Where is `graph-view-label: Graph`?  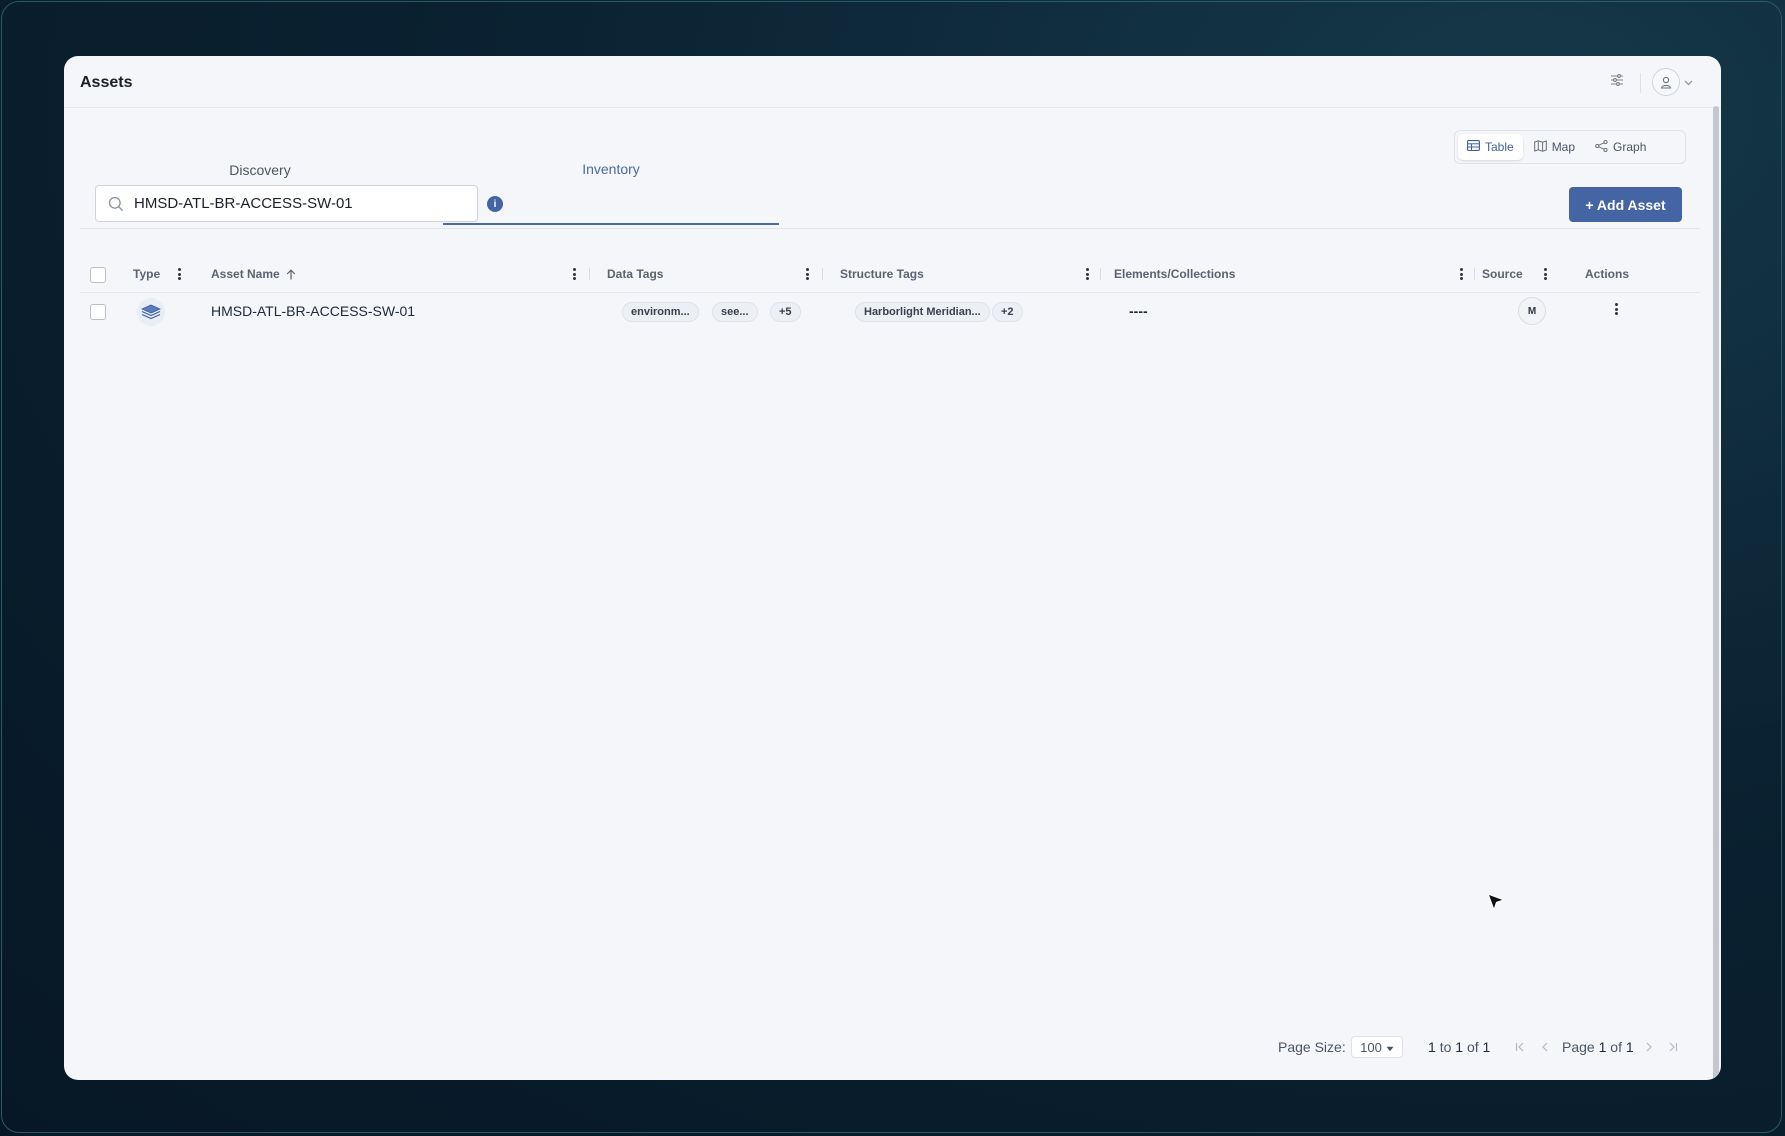 graph-view-label: Graph is located at coordinates (1630, 147).